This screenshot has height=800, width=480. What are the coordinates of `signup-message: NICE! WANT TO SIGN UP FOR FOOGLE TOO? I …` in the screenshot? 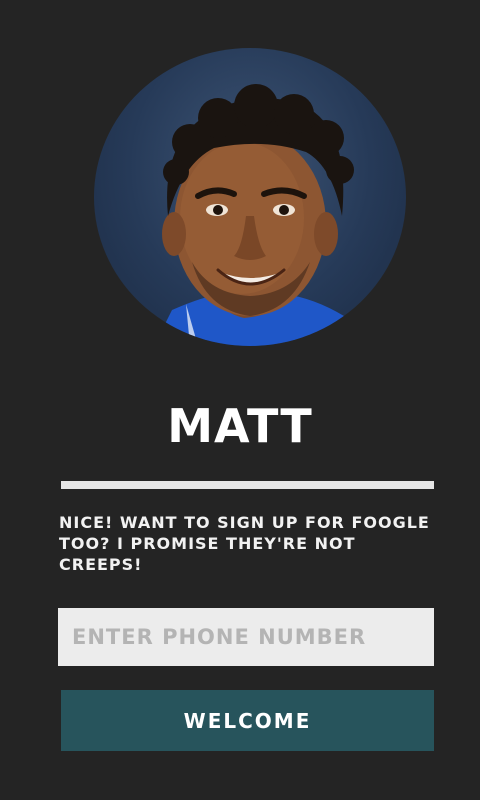 It's located at (244, 543).